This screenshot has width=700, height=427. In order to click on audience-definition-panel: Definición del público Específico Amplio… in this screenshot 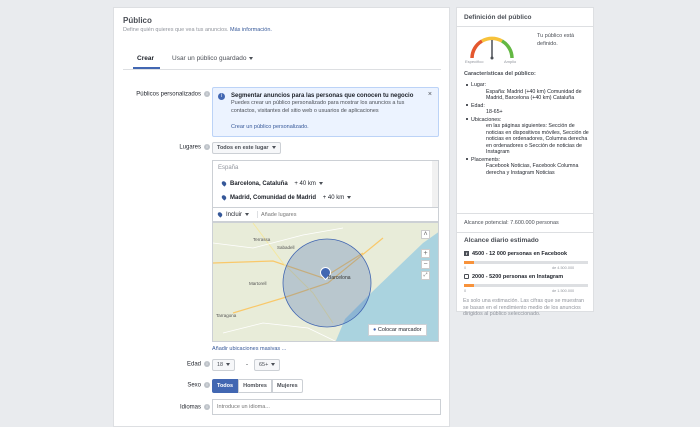, I will do `click(525, 159)`.